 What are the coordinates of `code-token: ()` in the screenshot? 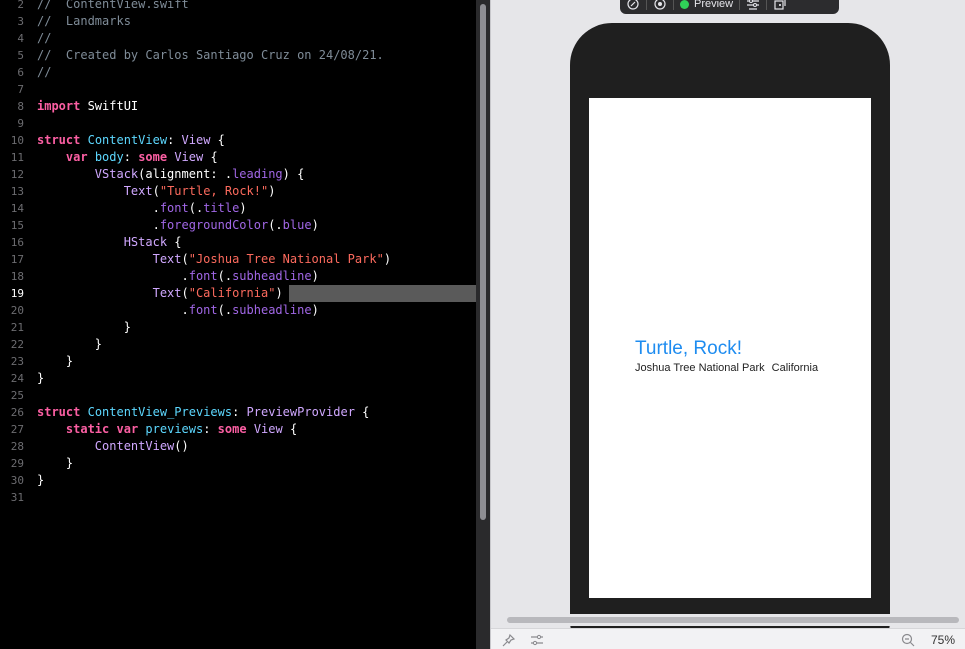 It's located at (181, 446).